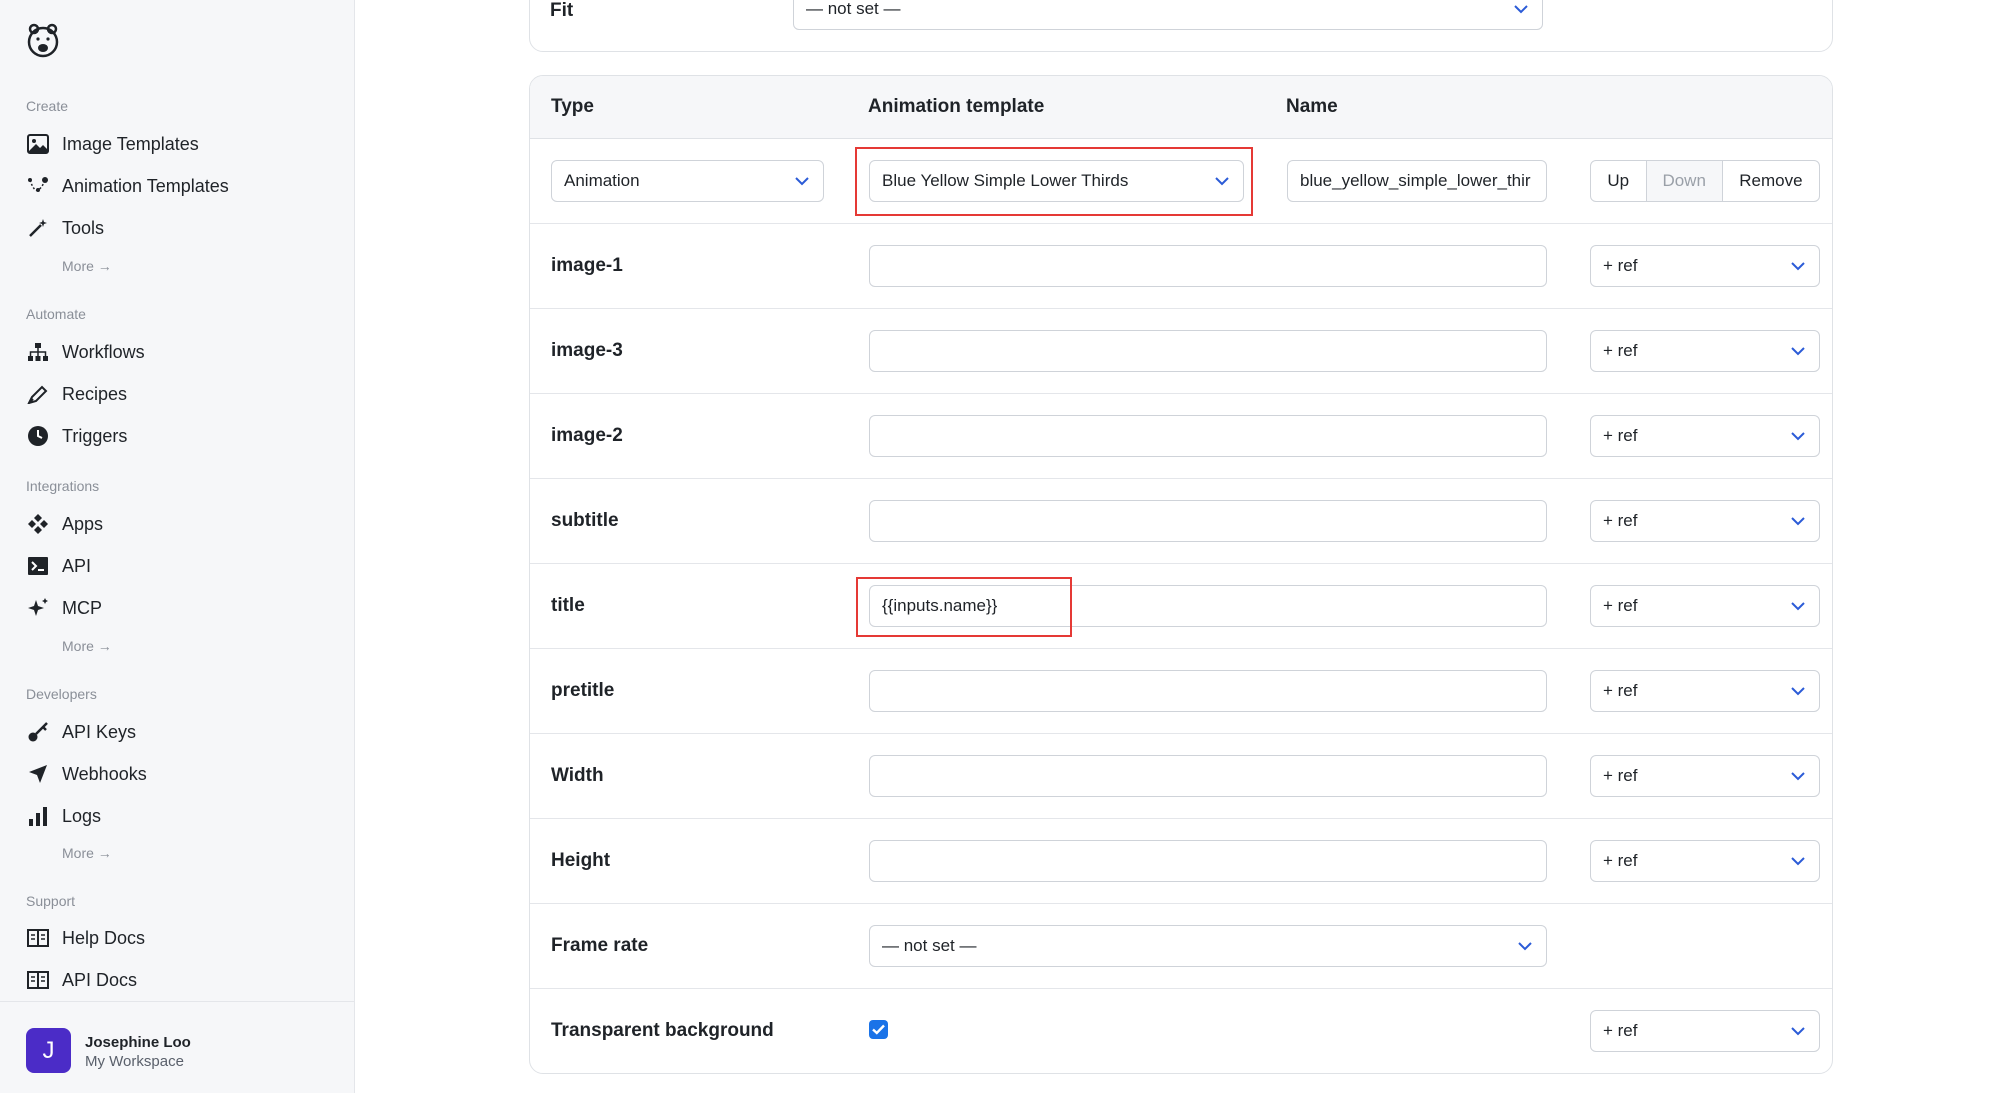  I want to click on book-icon, so click(38, 938).